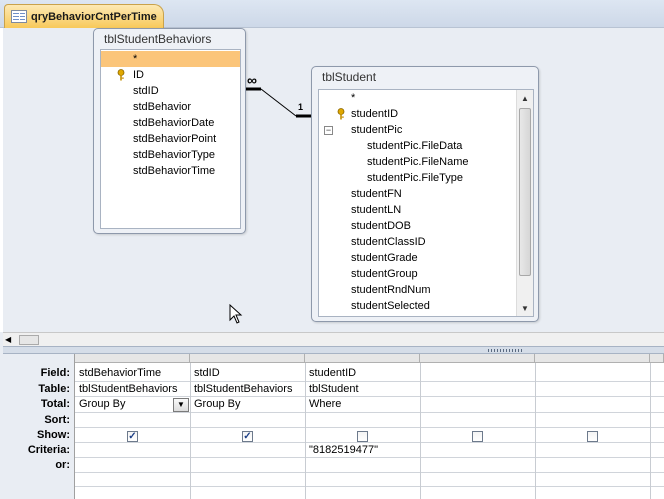  What do you see at coordinates (57, 420) in the screenshot?
I see `row-label-sort: Sort:` at bounding box center [57, 420].